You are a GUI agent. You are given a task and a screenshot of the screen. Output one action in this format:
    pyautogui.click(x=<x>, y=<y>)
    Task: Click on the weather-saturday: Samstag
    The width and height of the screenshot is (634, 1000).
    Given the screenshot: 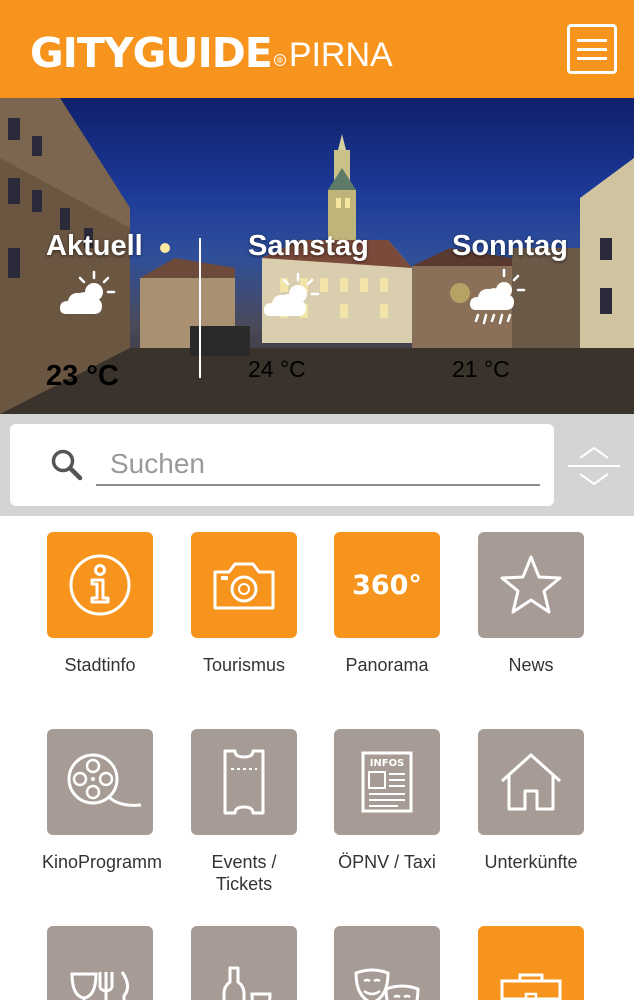 What is the action you would take?
    pyautogui.click(x=308, y=246)
    